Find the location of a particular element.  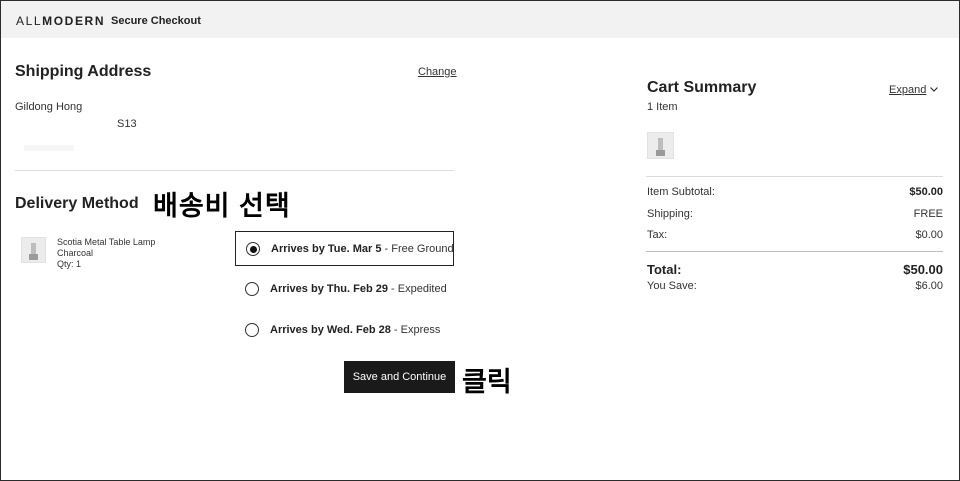

delivery-option-method: - Free Ground is located at coordinates (417, 249).